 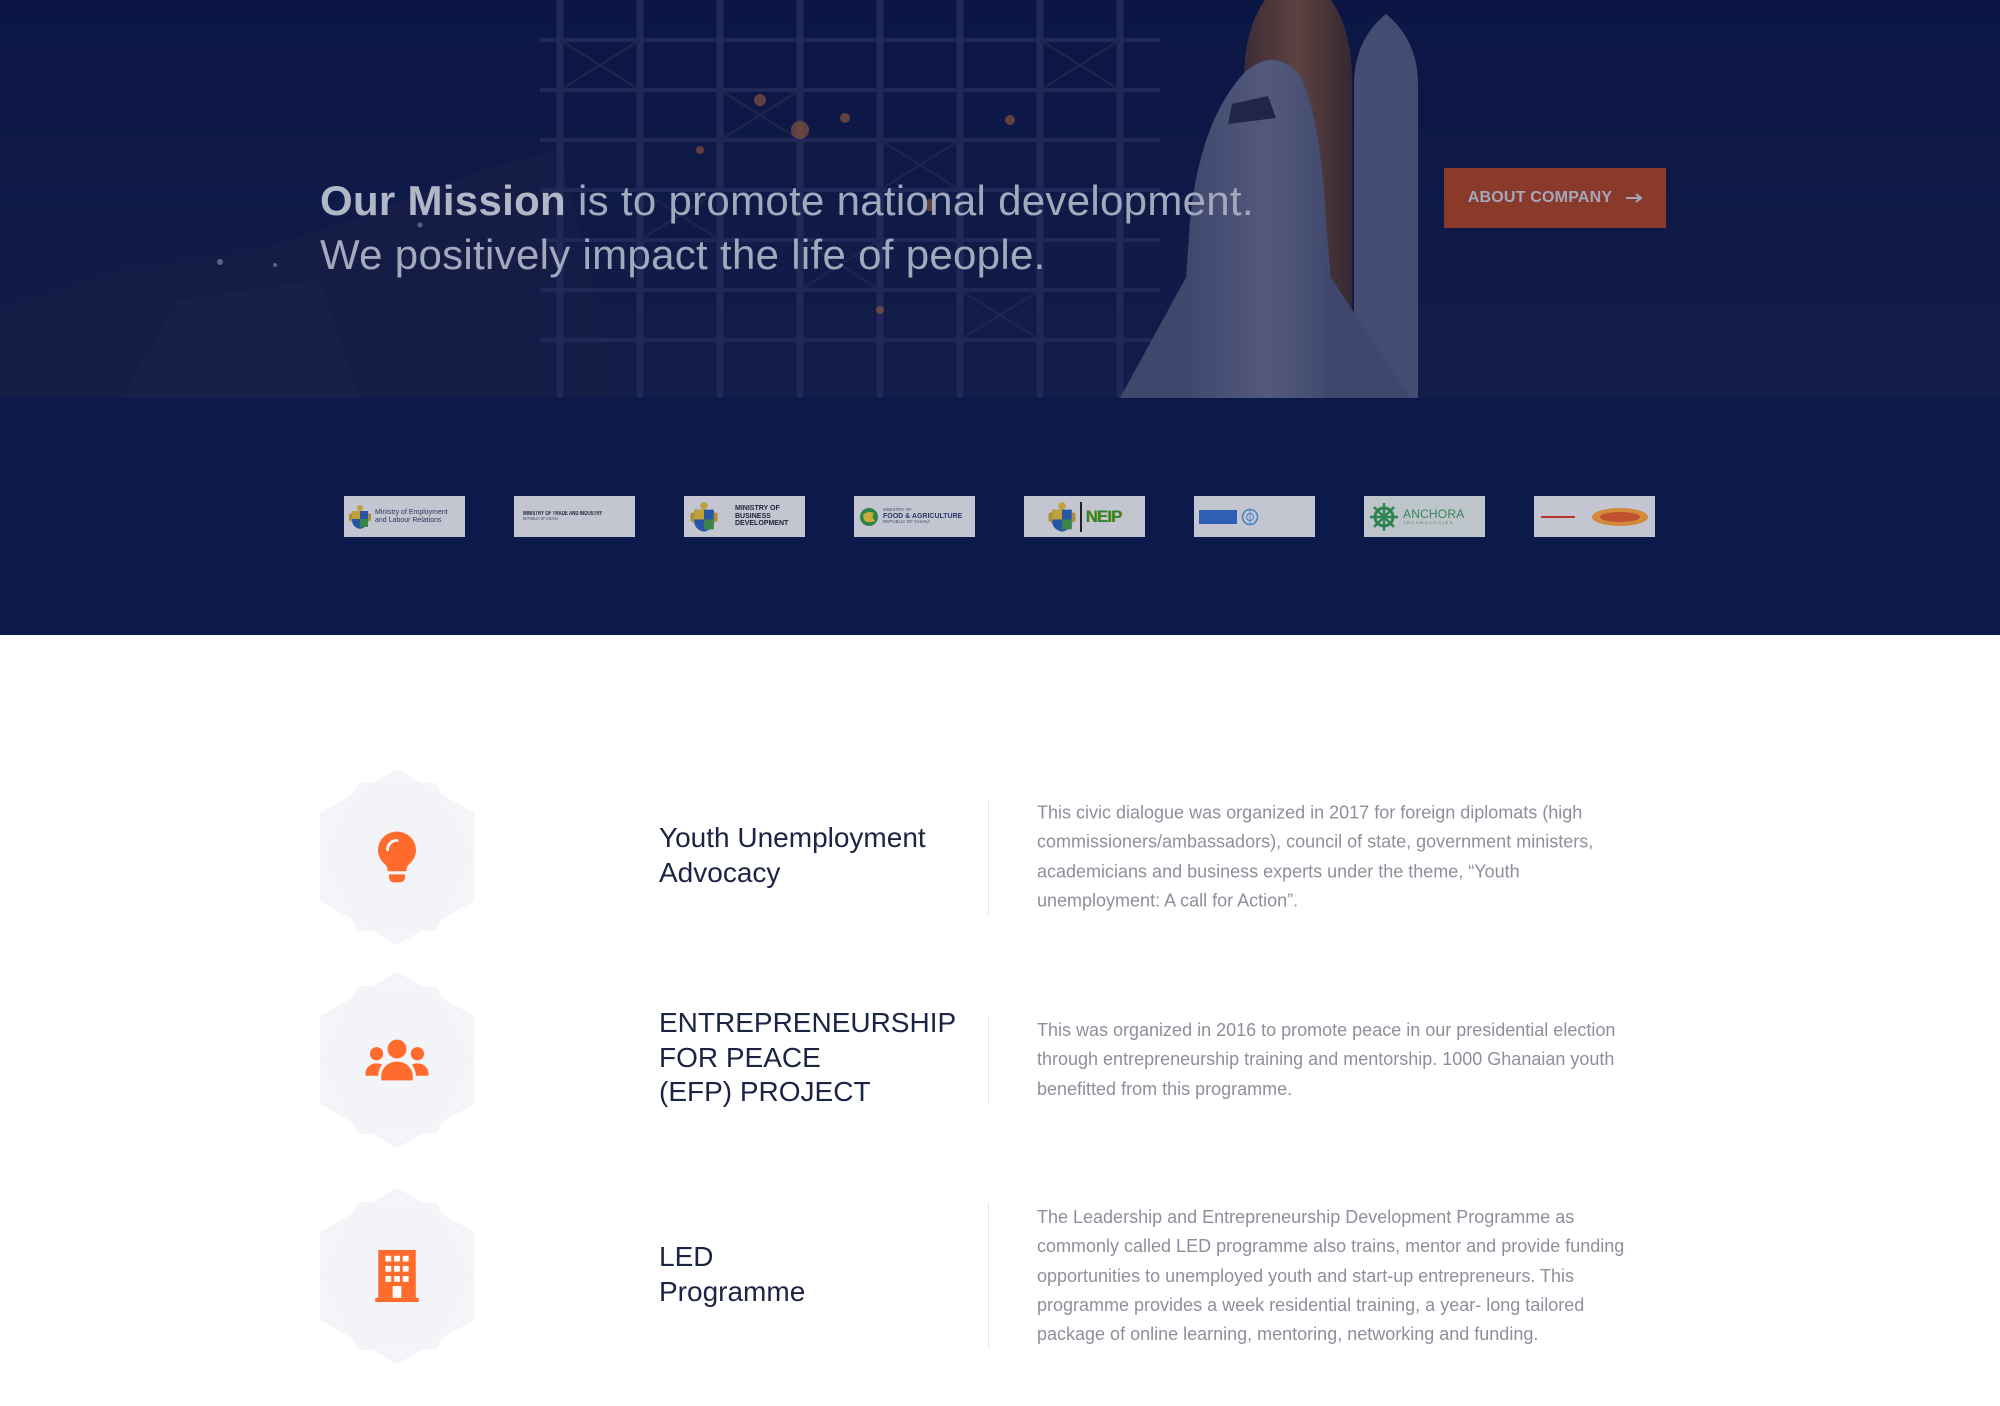 I want to click on anchora-technologies-logo: ANCHORA TECHNOLOGIES, so click(x=1424, y=516).